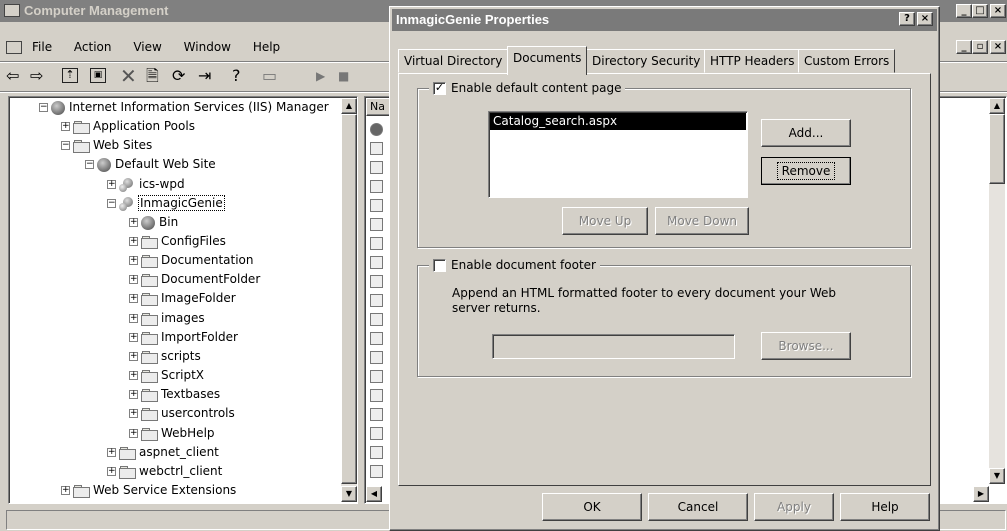 This screenshot has height=531, width=1007. Describe the element at coordinates (613, 346) in the screenshot. I see `footer-path-field` at that location.